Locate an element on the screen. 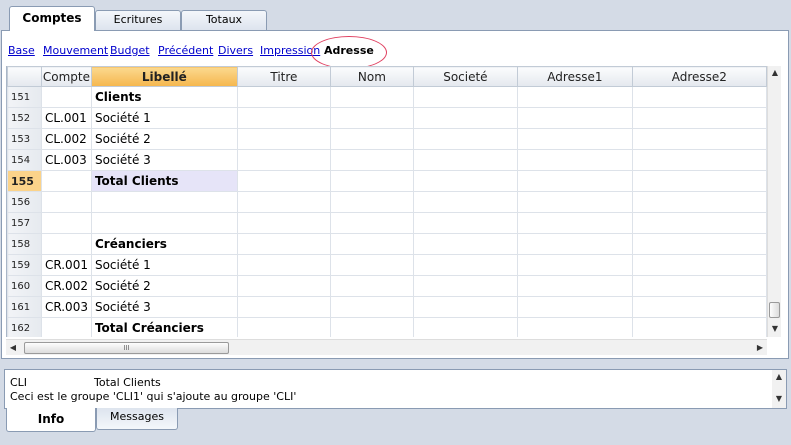 This screenshot has width=791, height=445. scroll-up-arrow-icon: ▲ is located at coordinates (775, 73).